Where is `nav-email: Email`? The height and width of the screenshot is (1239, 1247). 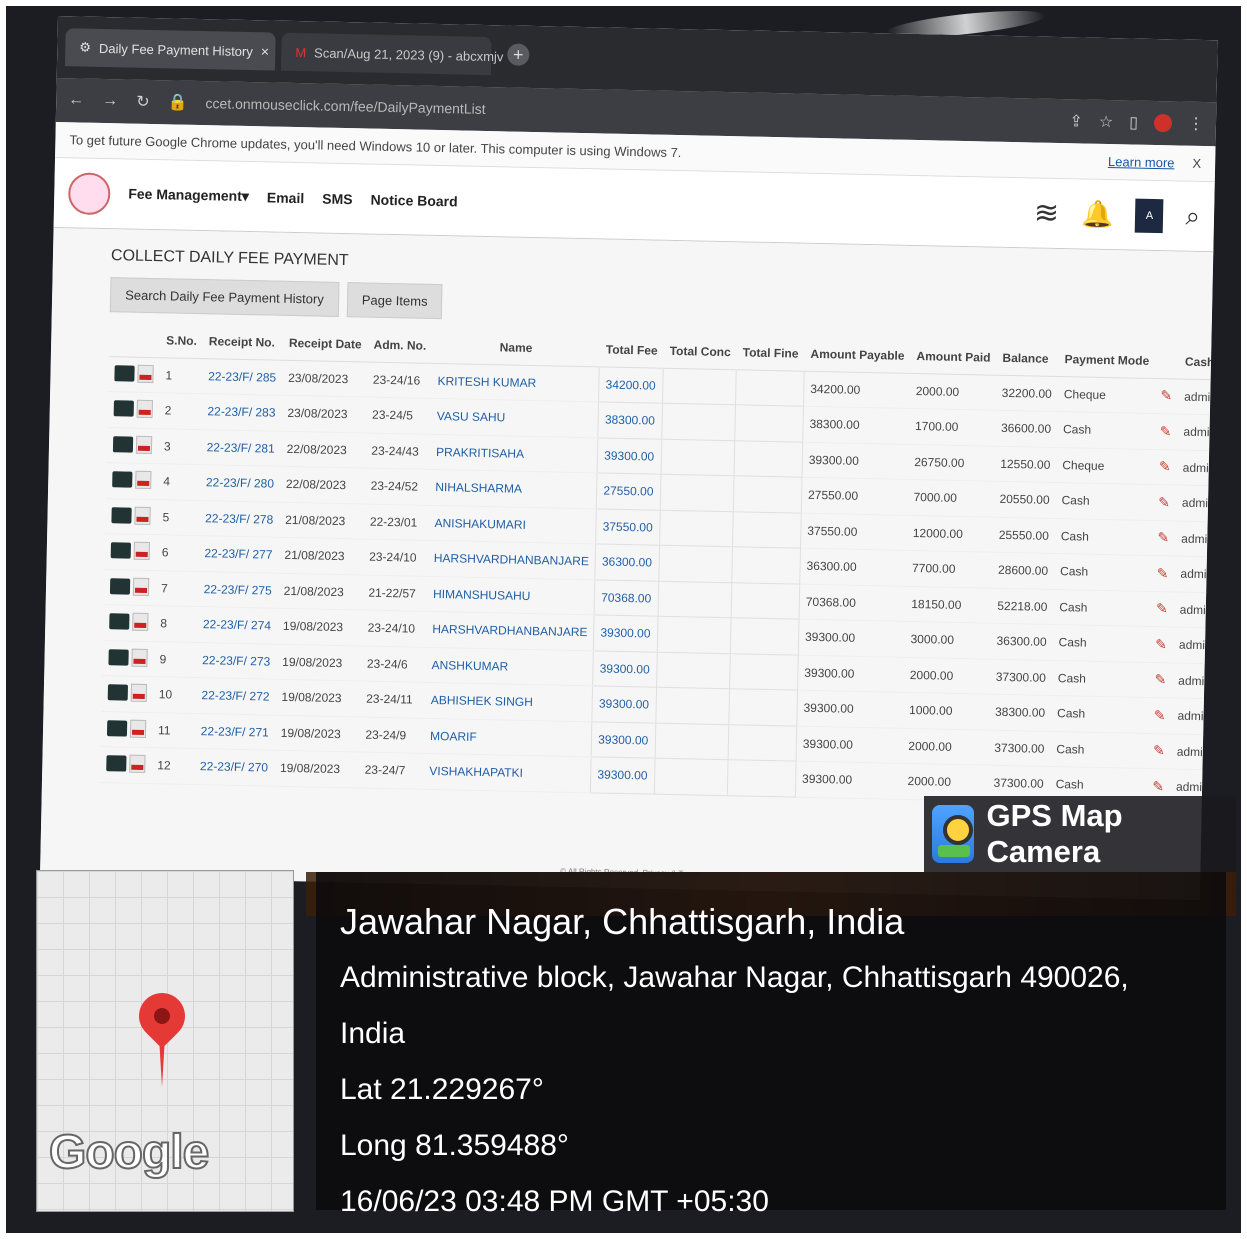
nav-email: Email is located at coordinates (286, 197).